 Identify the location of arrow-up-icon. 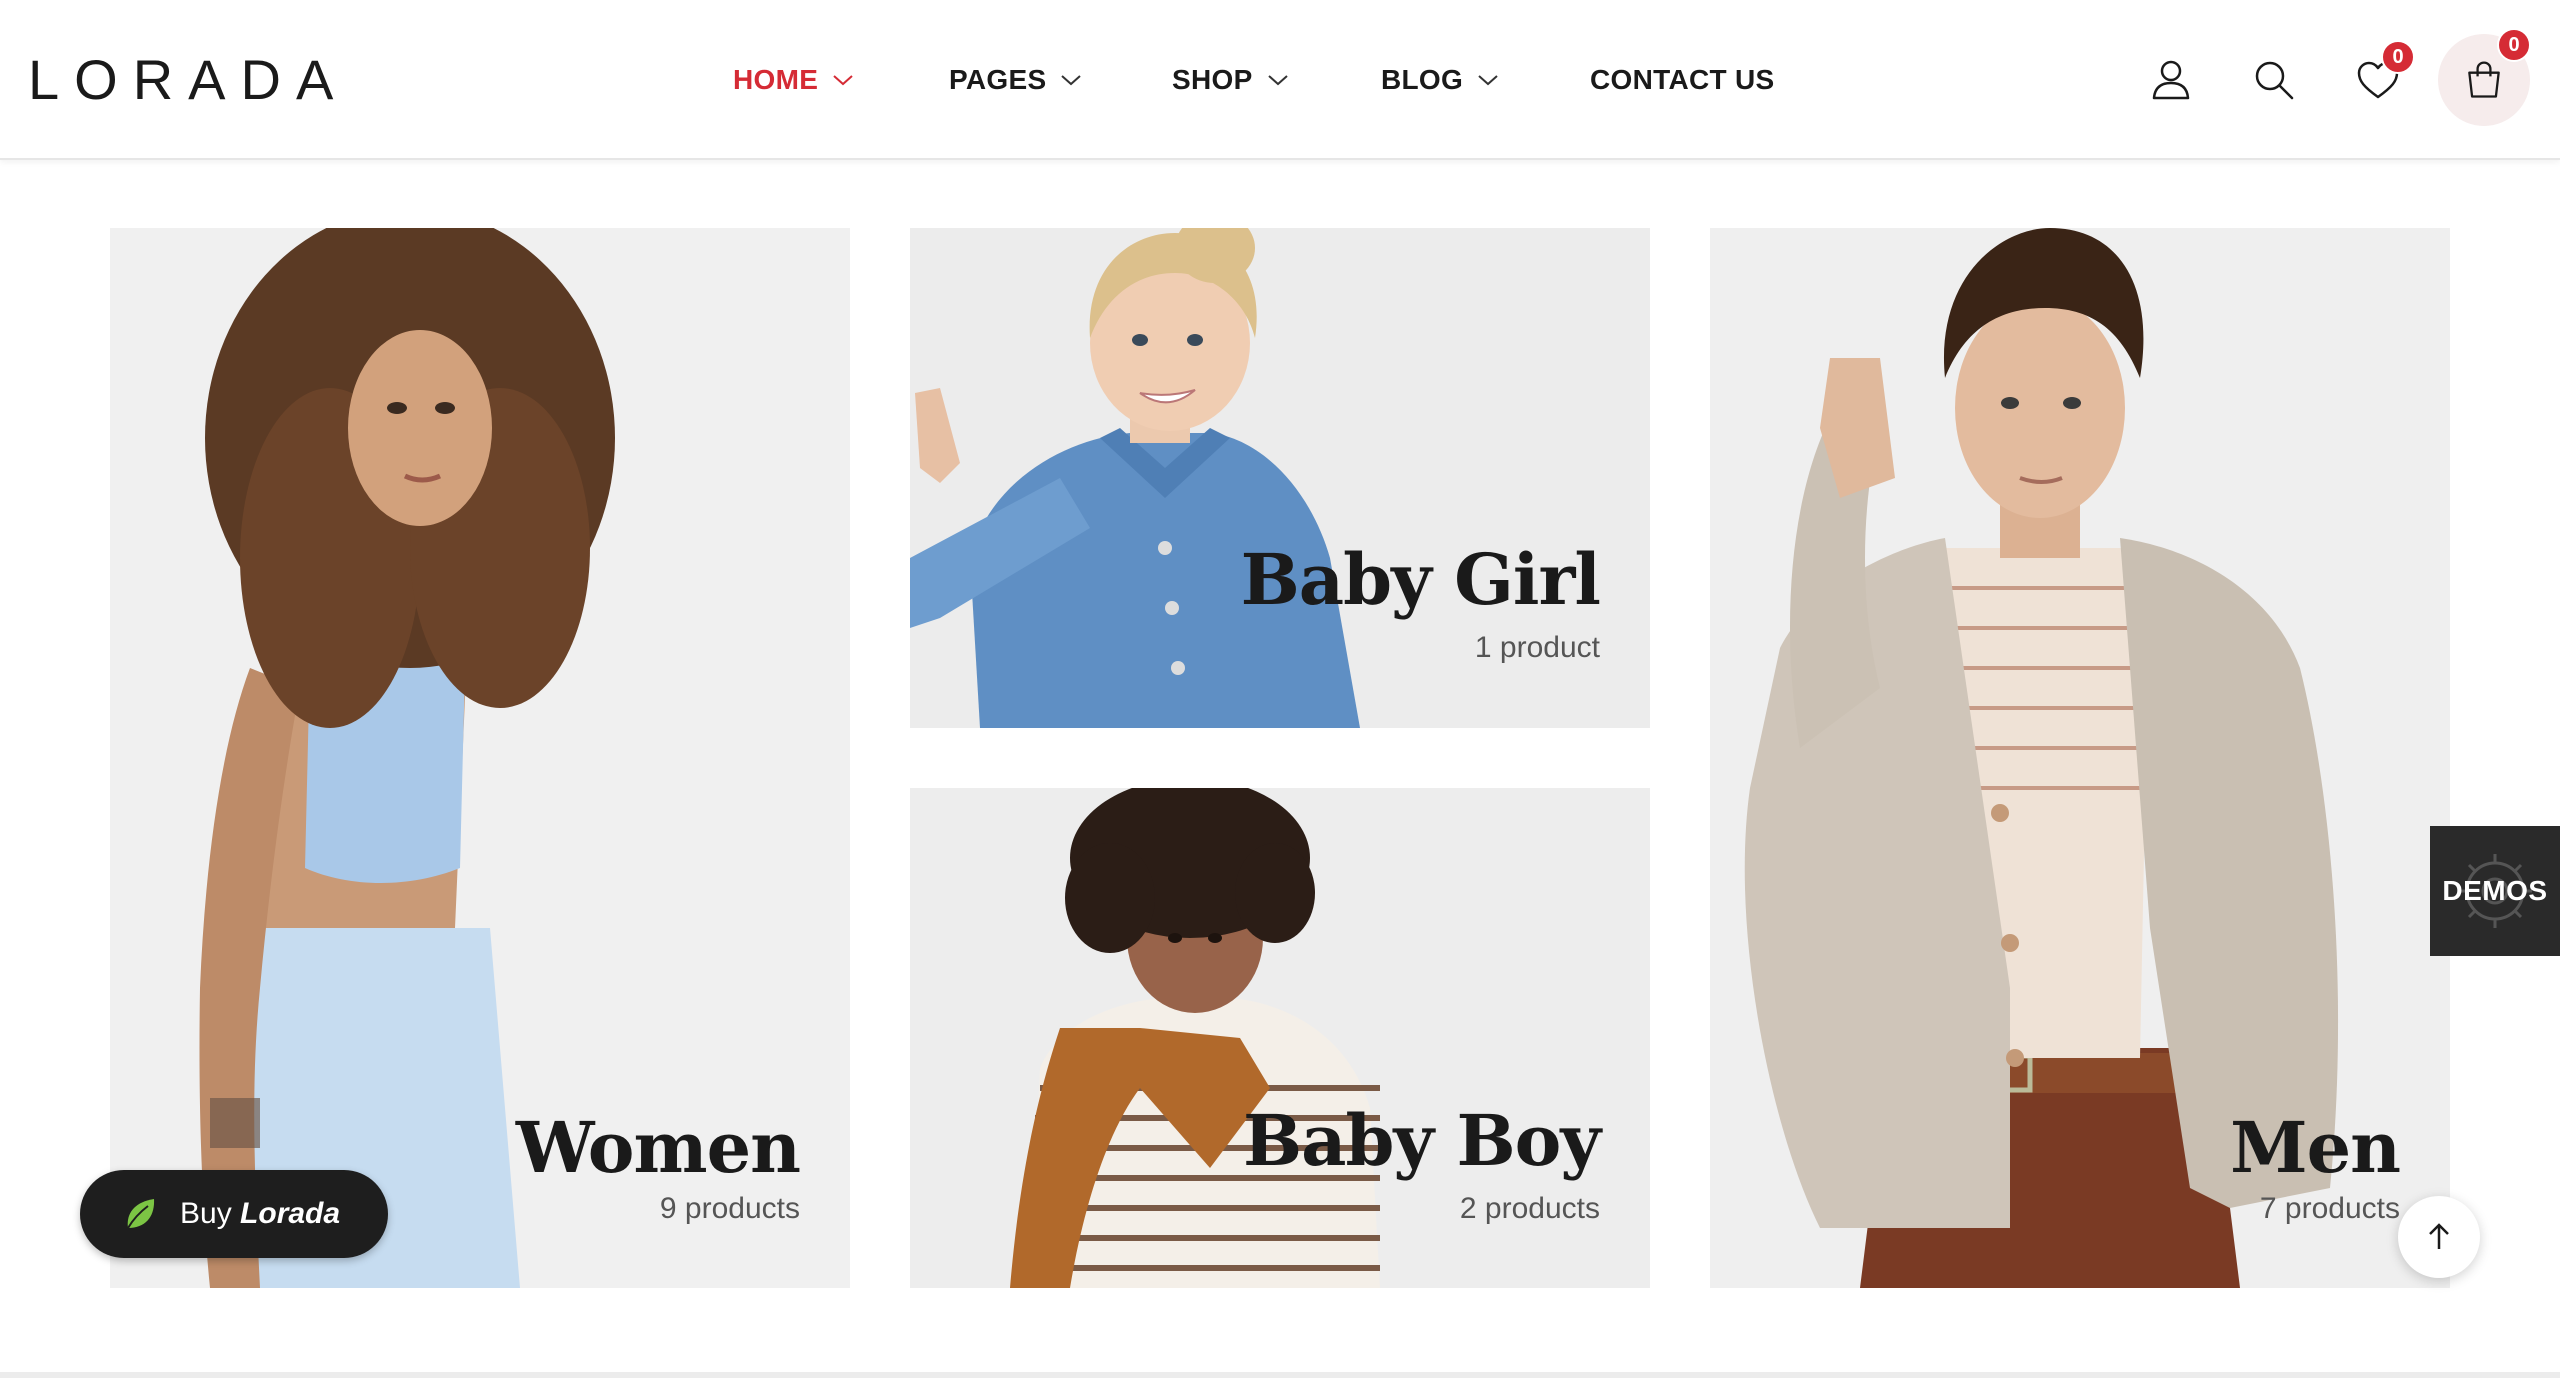
(2439, 1236).